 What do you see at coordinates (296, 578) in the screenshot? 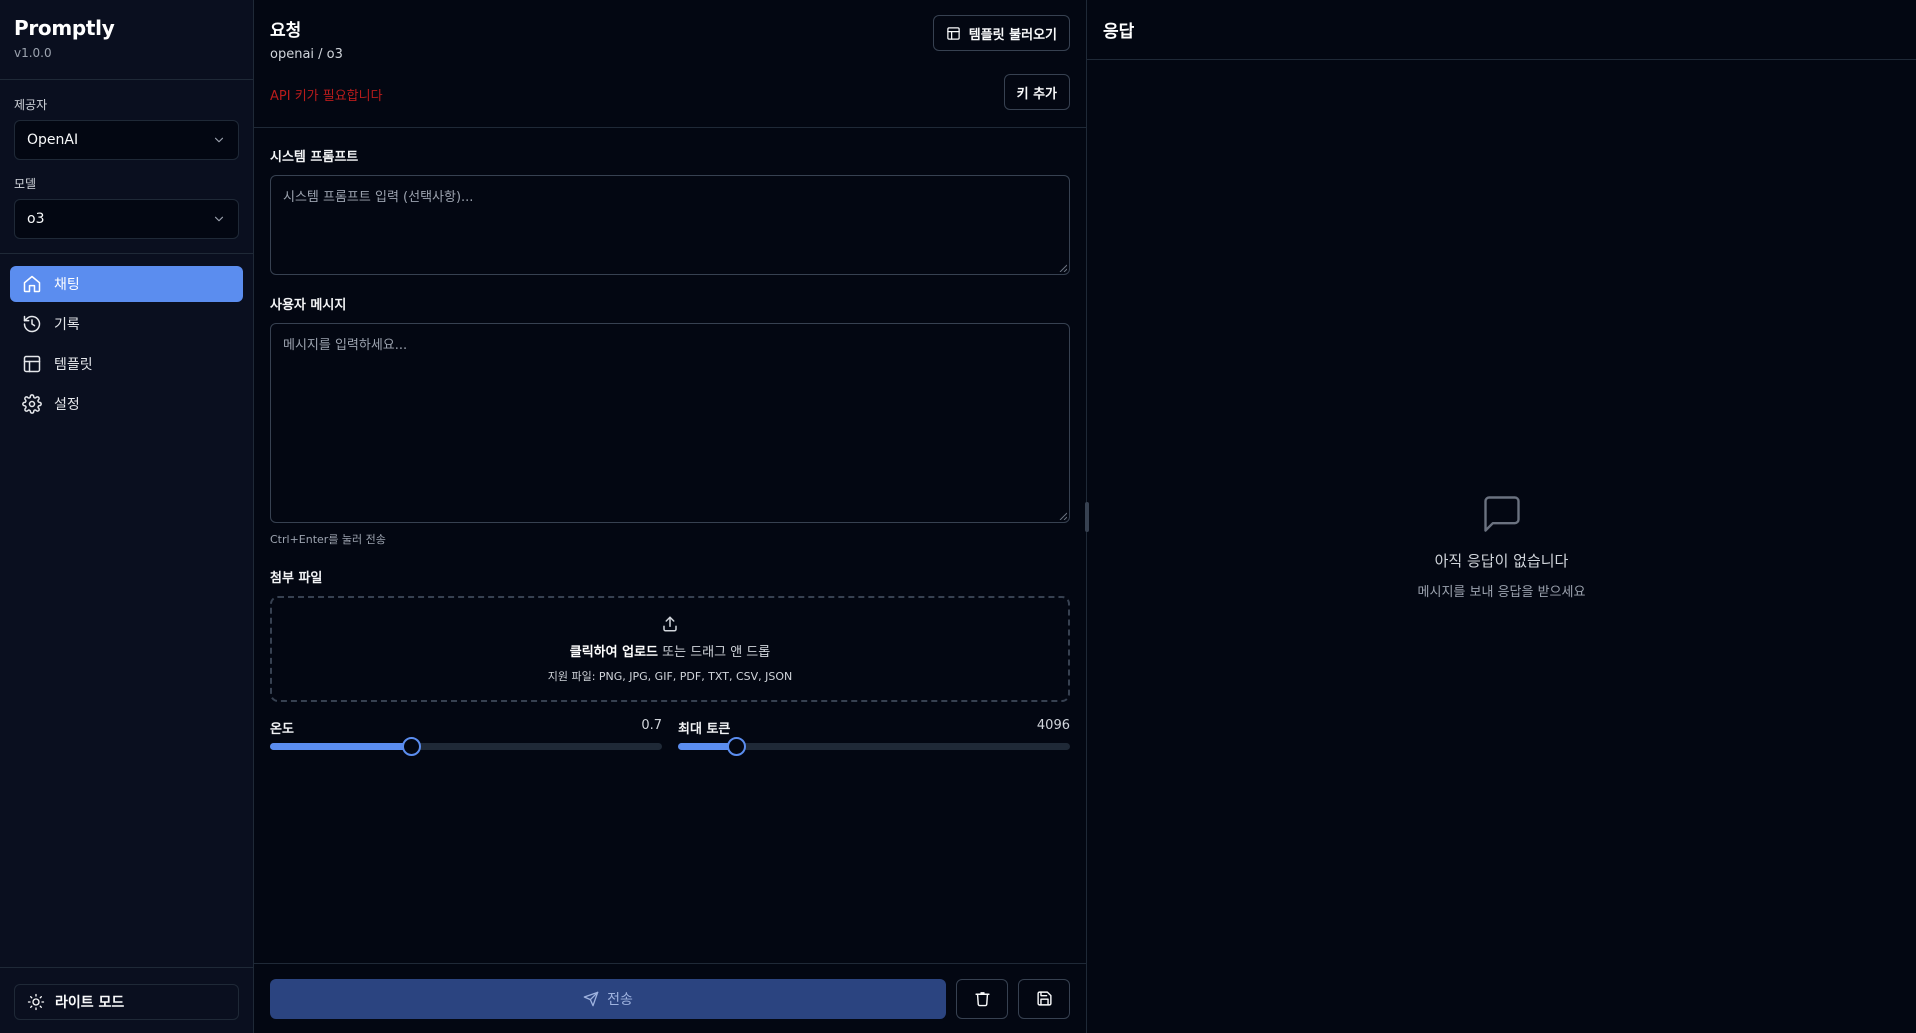
I see `attachments-label: 첨부 파일` at bounding box center [296, 578].